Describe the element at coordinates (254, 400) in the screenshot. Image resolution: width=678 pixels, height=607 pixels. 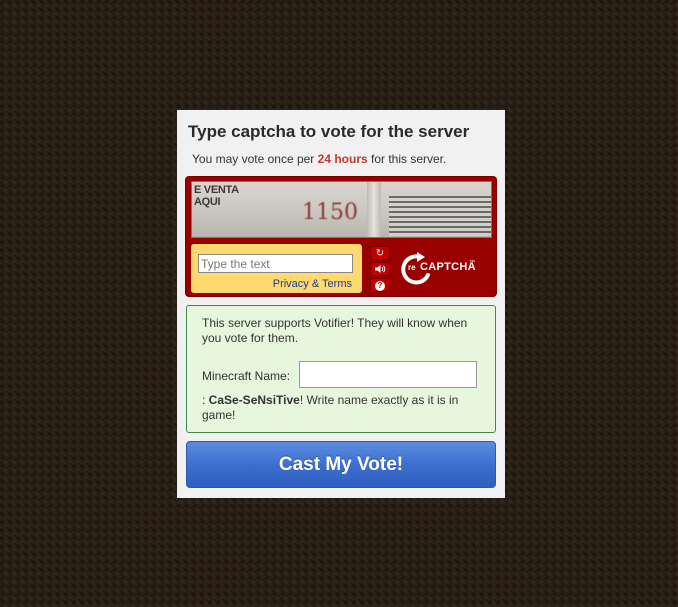
I see `warning-bold: CaSe-SeNsiTive` at that location.